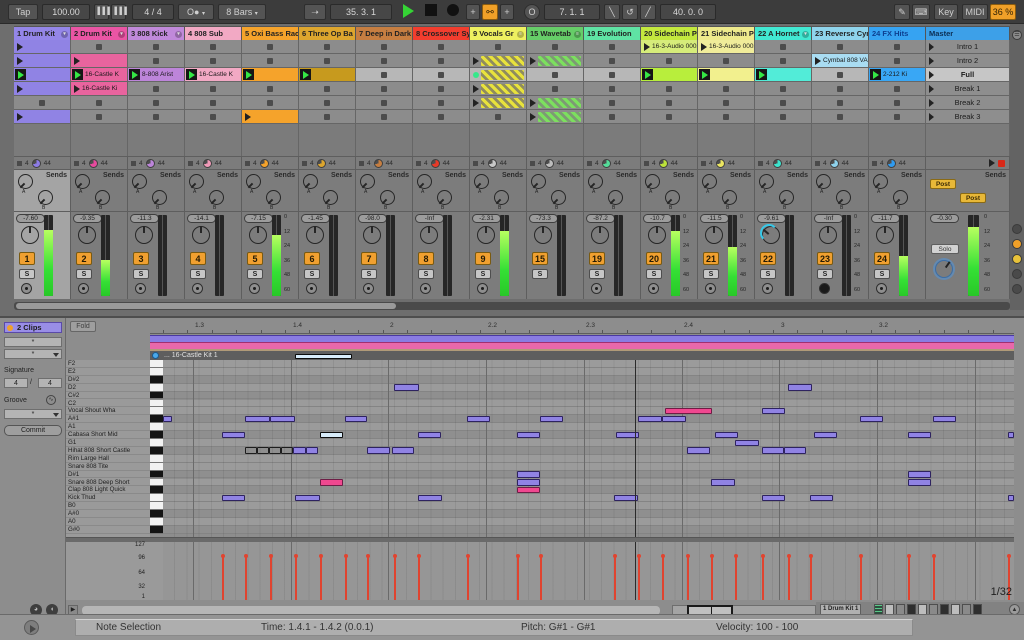 The width and height of the screenshot is (1024, 640). Describe the element at coordinates (498, 33) in the screenshot. I see `track-header: 9 Vocals Gr ≡` at that location.